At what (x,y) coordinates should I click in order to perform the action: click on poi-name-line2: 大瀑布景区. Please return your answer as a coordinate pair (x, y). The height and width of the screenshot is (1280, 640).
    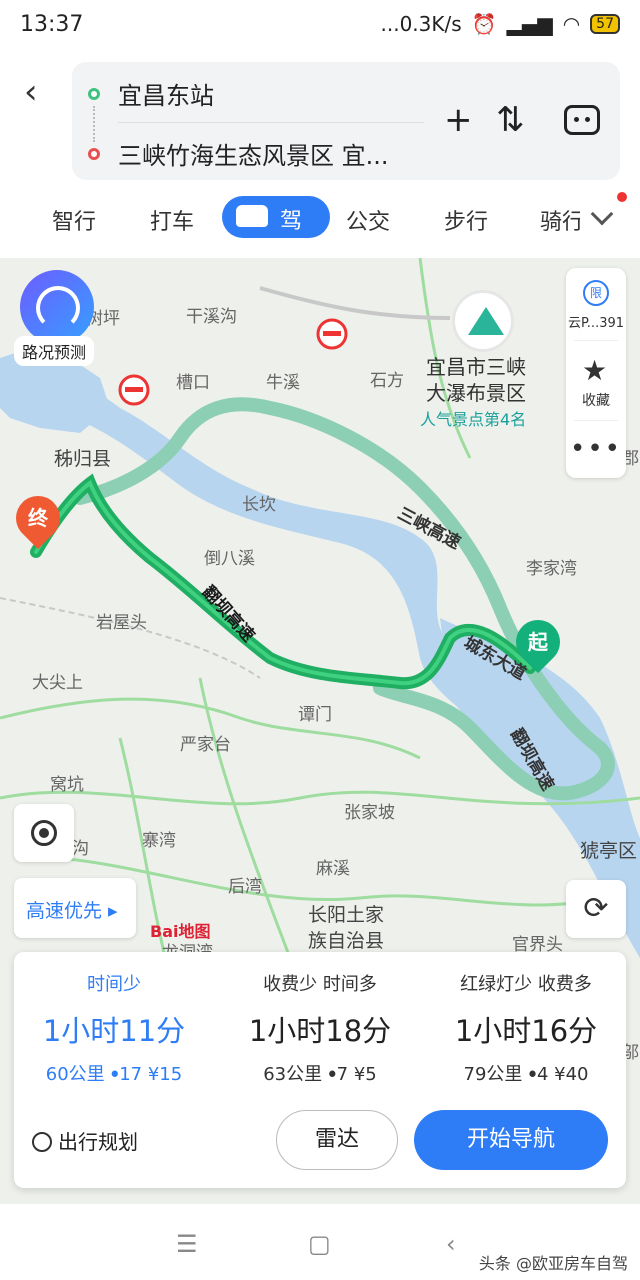
    Looking at the image, I should click on (476, 393).